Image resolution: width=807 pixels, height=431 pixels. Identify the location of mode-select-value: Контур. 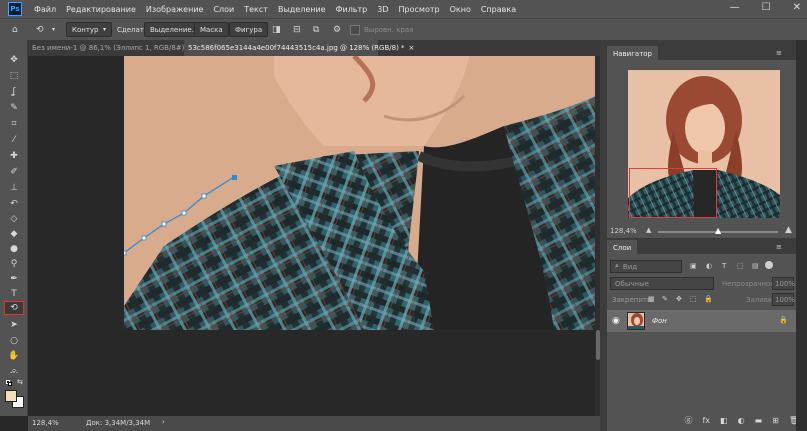
(85, 29).